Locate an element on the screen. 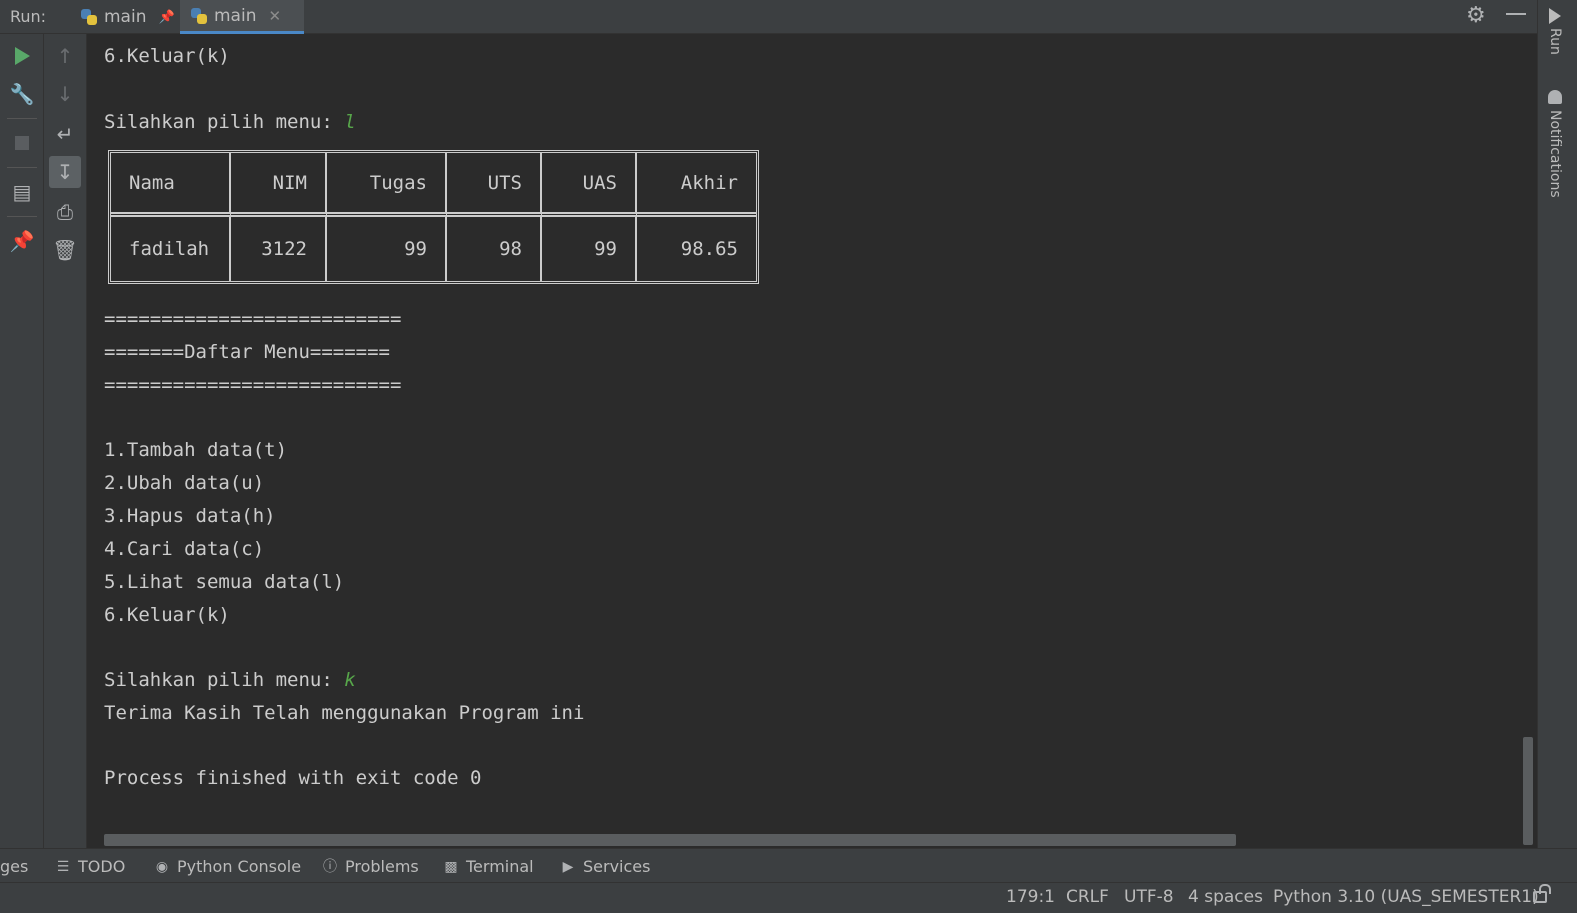 The height and width of the screenshot is (913, 1577). console-actions-toolbar: ↑ ↓ ↵ ↧ ⎙ 🗑 is located at coordinates (65, 441).